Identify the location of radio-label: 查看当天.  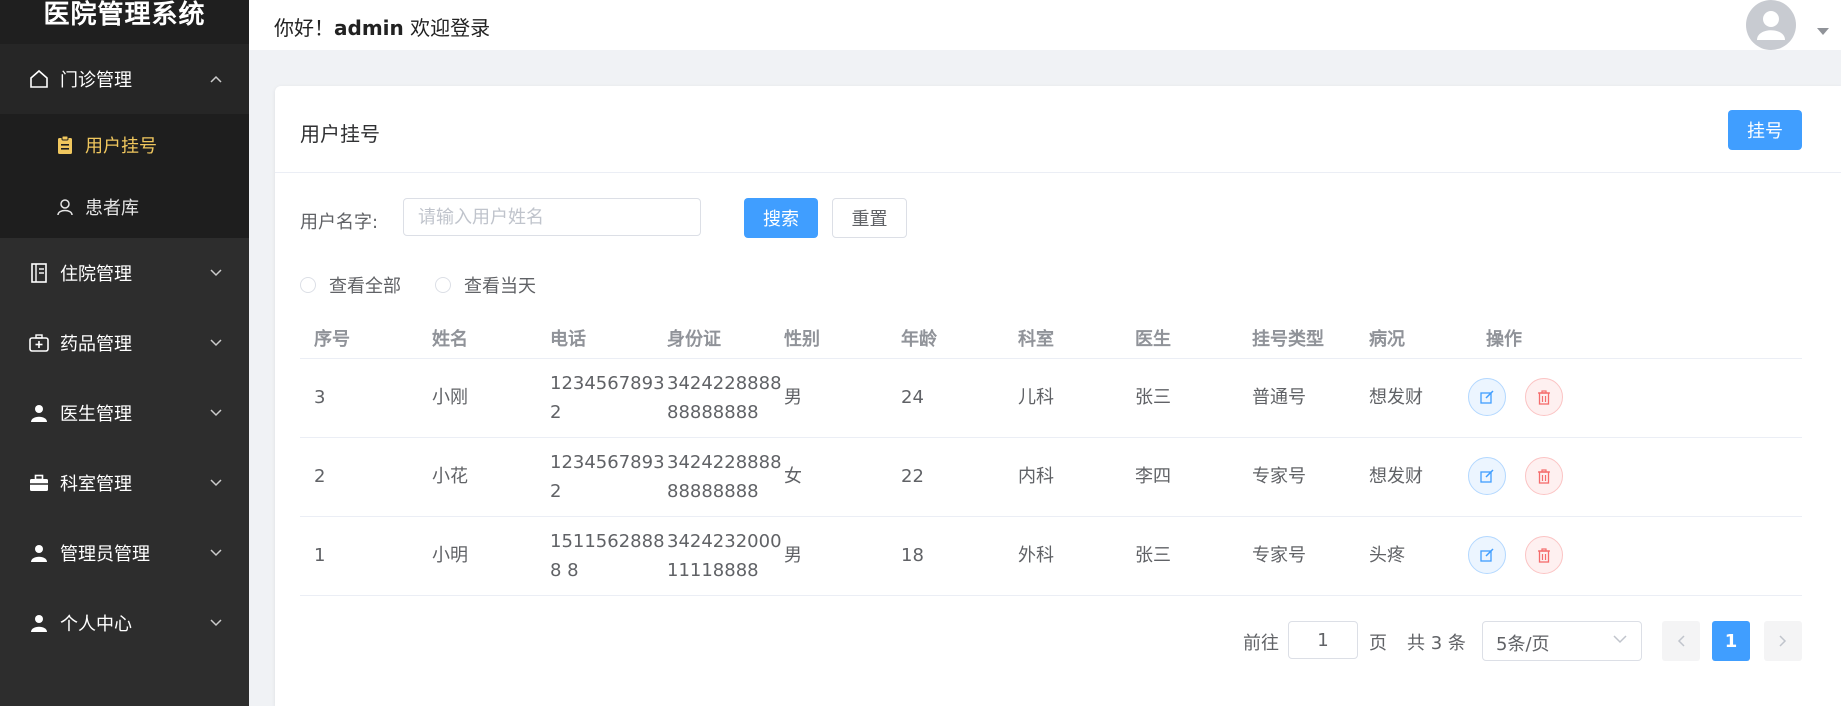
(500, 286).